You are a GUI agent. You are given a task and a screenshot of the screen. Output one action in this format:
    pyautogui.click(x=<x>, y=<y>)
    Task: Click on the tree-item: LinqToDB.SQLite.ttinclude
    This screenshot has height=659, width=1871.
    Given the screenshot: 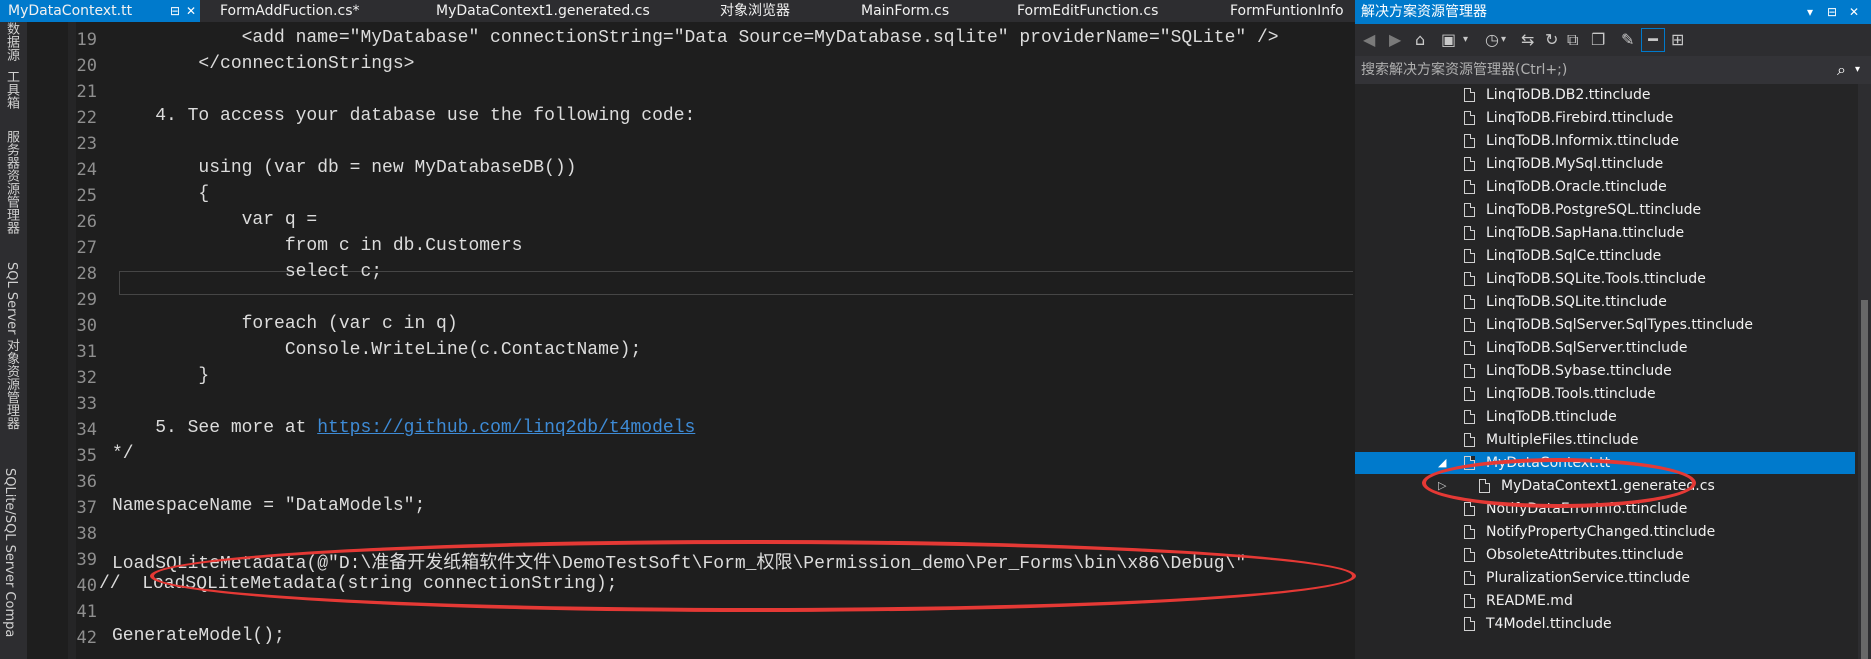 What is the action you would take?
    pyautogui.click(x=1605, y=302)
    